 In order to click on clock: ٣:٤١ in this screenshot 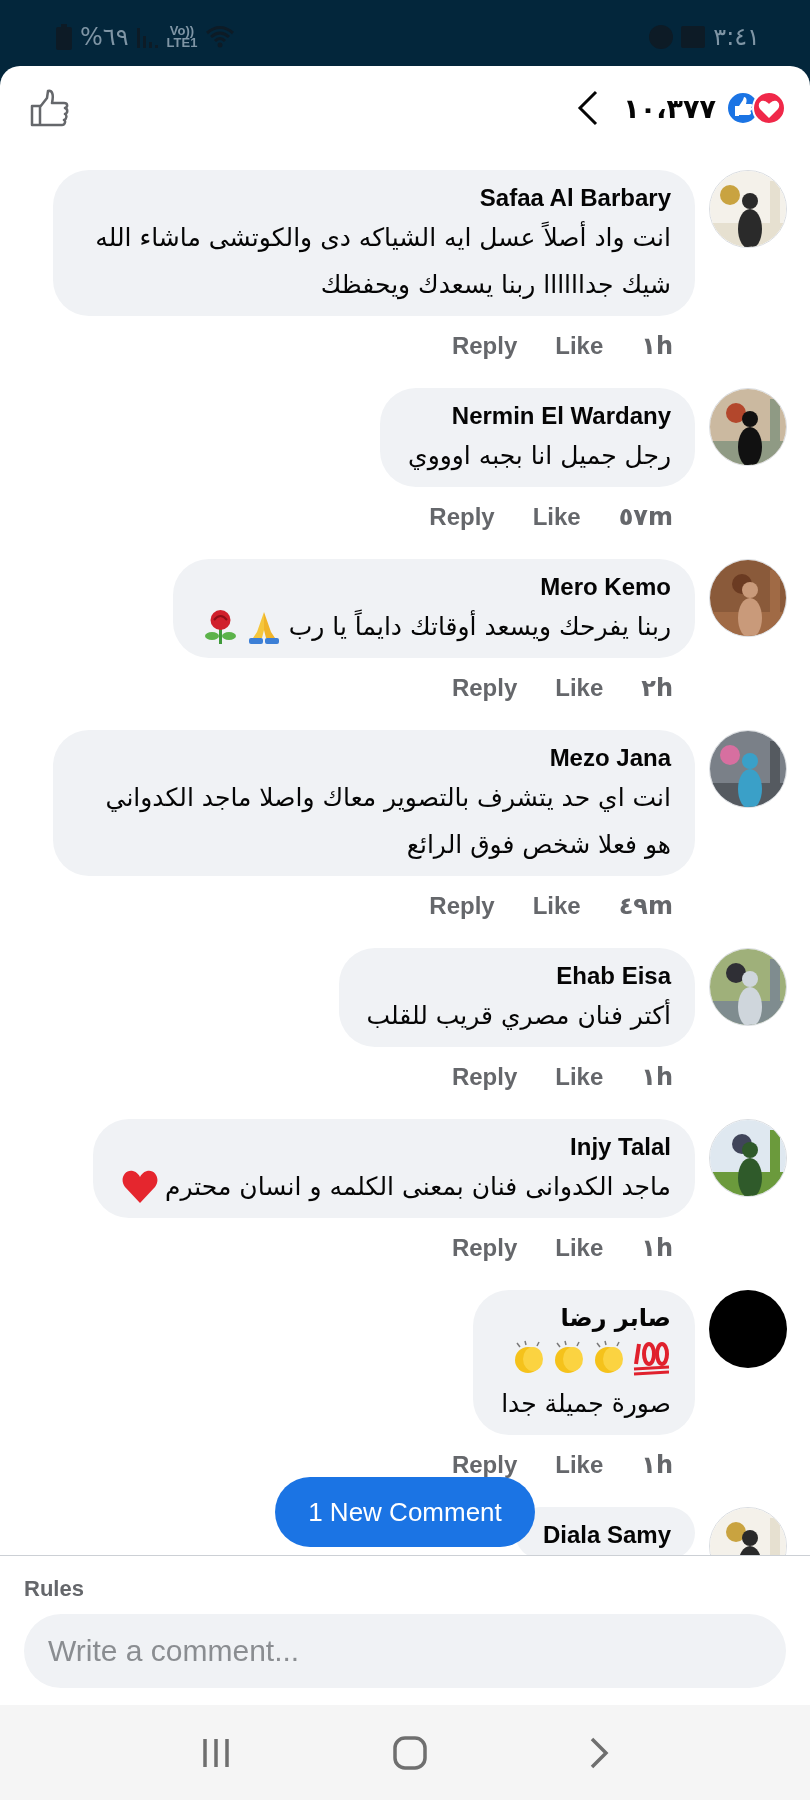, I will do `click(736, 37)`.